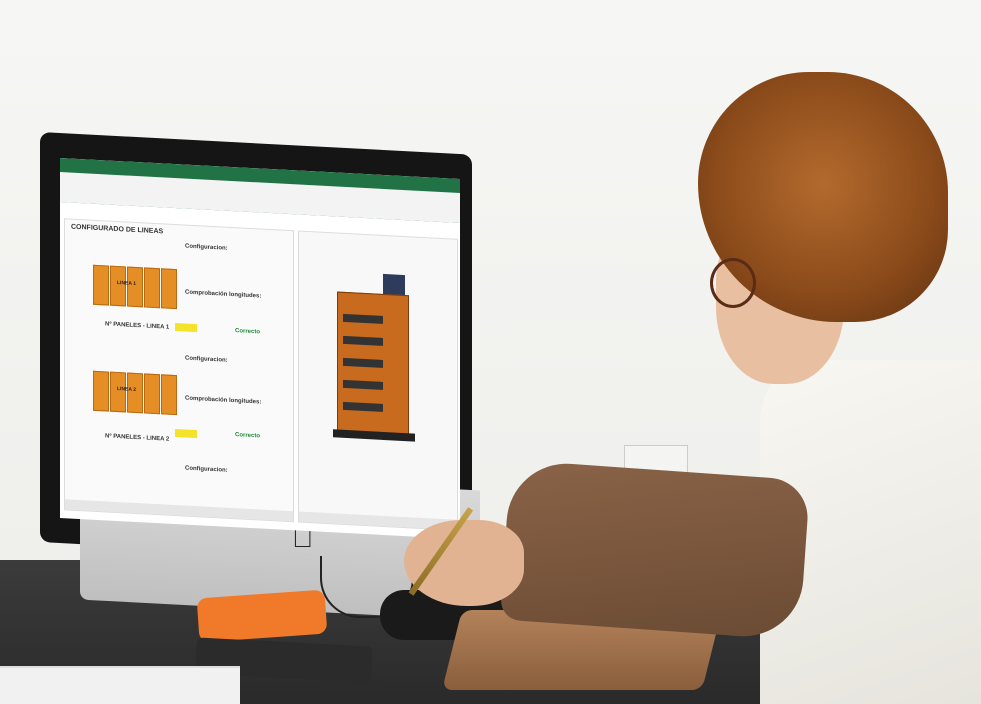  What do you see at coordinates (117, 229) in the screenshot?
I see `sheet-title: CONFIGURADO DE LINEAS` at bounding box center [117, 229].